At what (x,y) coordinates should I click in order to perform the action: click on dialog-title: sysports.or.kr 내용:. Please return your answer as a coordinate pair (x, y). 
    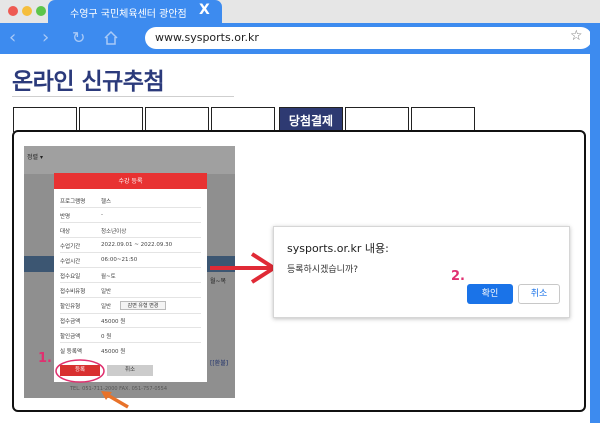
    Looking at the image, I should click on (338, 248).